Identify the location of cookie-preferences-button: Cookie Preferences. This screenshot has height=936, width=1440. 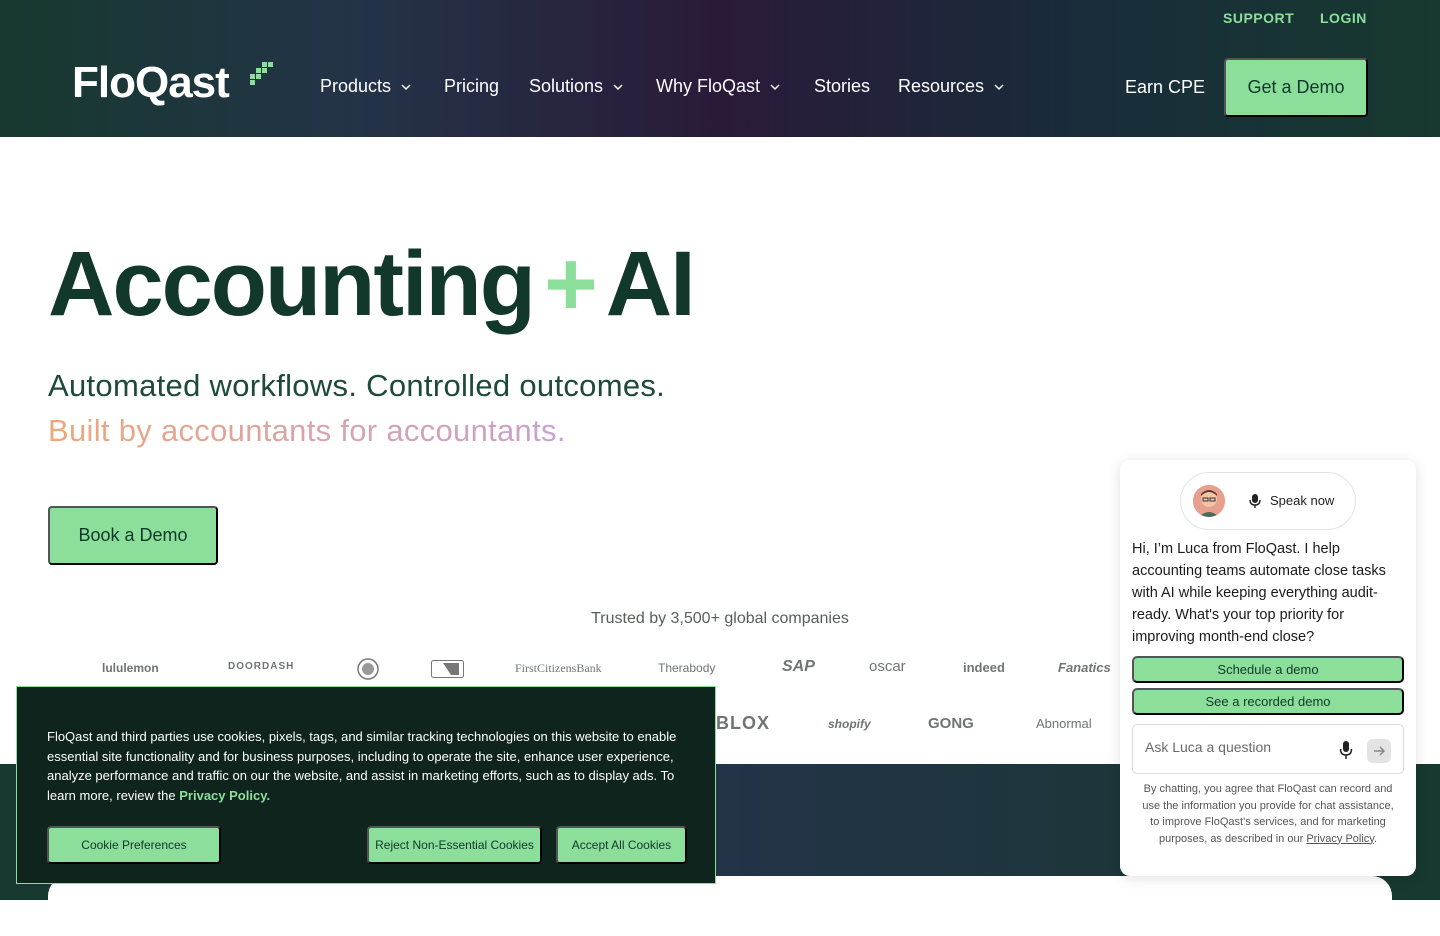
(134, 845).